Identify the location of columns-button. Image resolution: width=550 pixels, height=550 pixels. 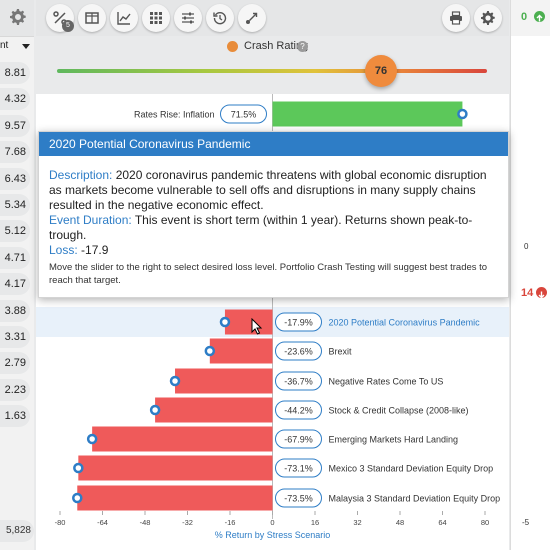
(92, 18).